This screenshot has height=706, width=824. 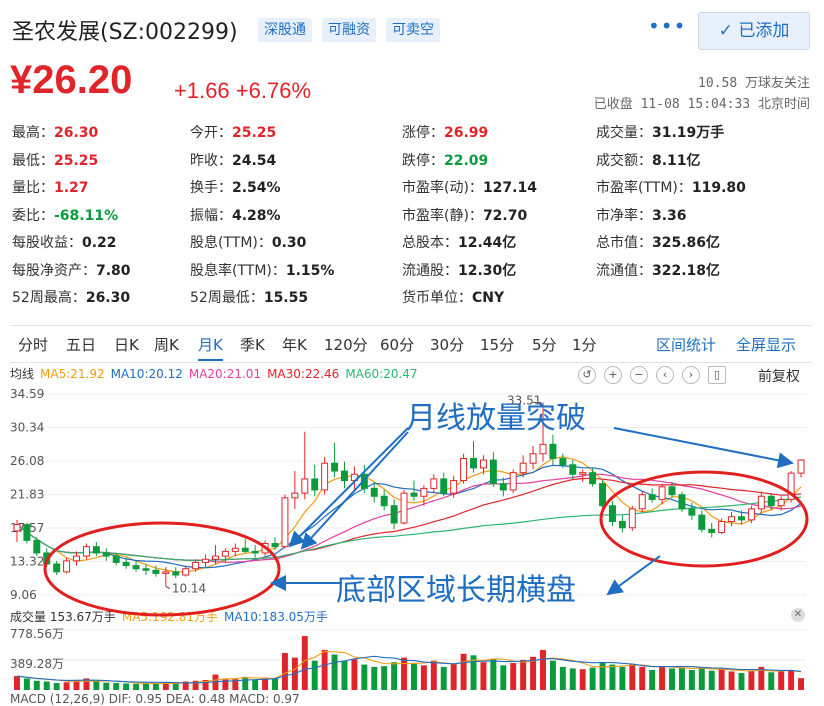 I want to click on quote-value: 1.27, so click(x=71, y=188).